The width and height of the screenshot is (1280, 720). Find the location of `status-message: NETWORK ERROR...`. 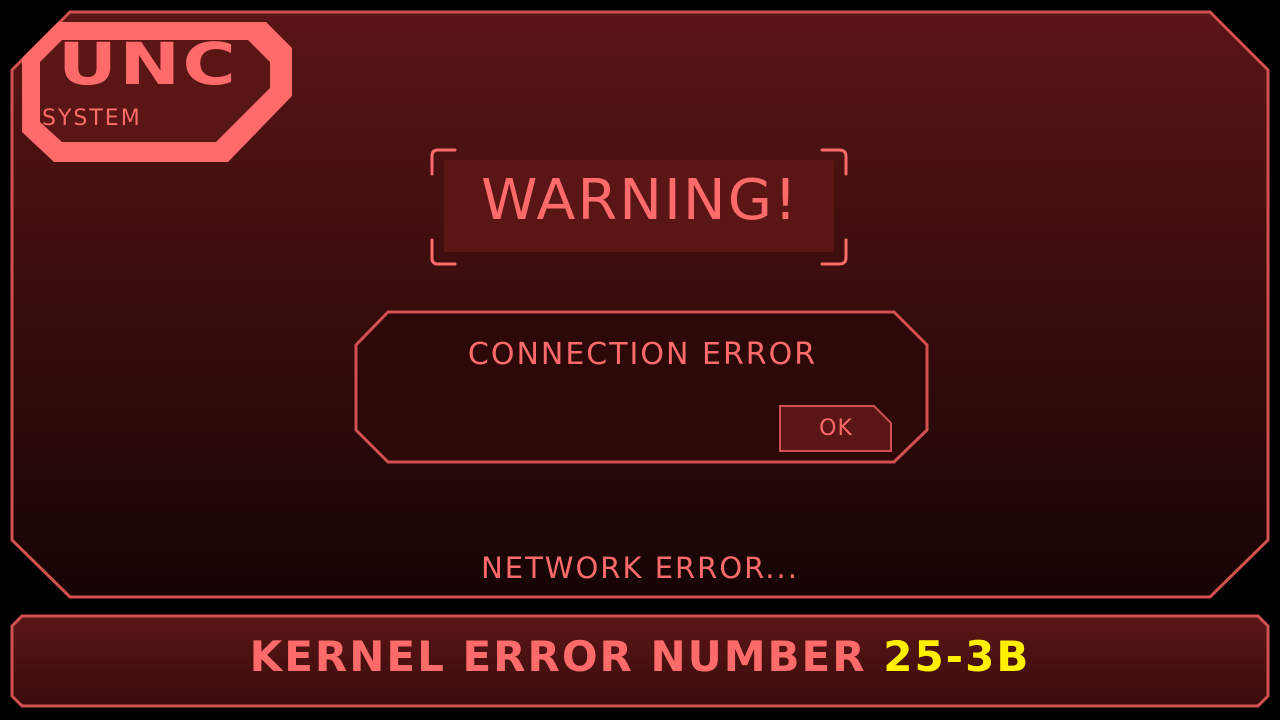

status-message: NETWORK ERROR... is located at coordinates (640, 568).